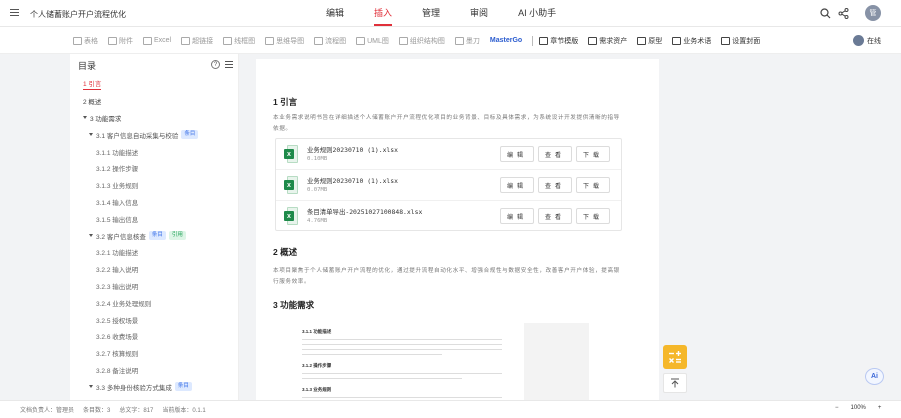  Describe the element at coordinates (317, 159) in the screenshot. I see `attachment-size: 0.10MB` at that location.